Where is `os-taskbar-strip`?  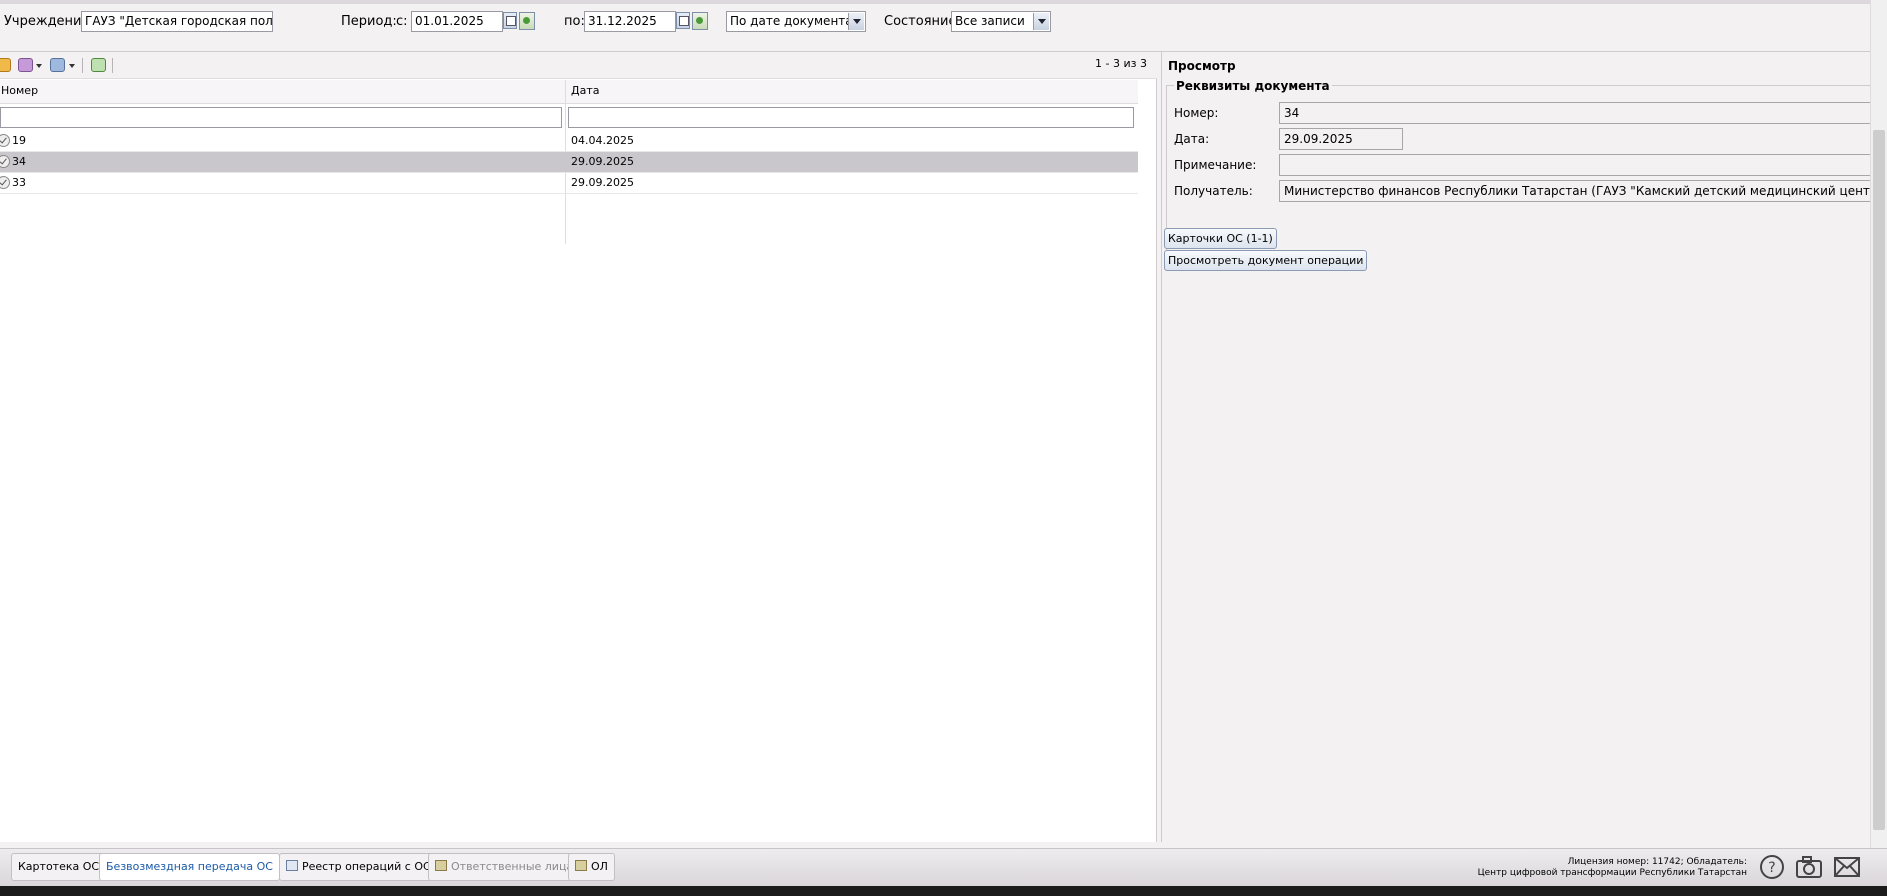 os-taskbar-strip is located at coordinates (943, 891).